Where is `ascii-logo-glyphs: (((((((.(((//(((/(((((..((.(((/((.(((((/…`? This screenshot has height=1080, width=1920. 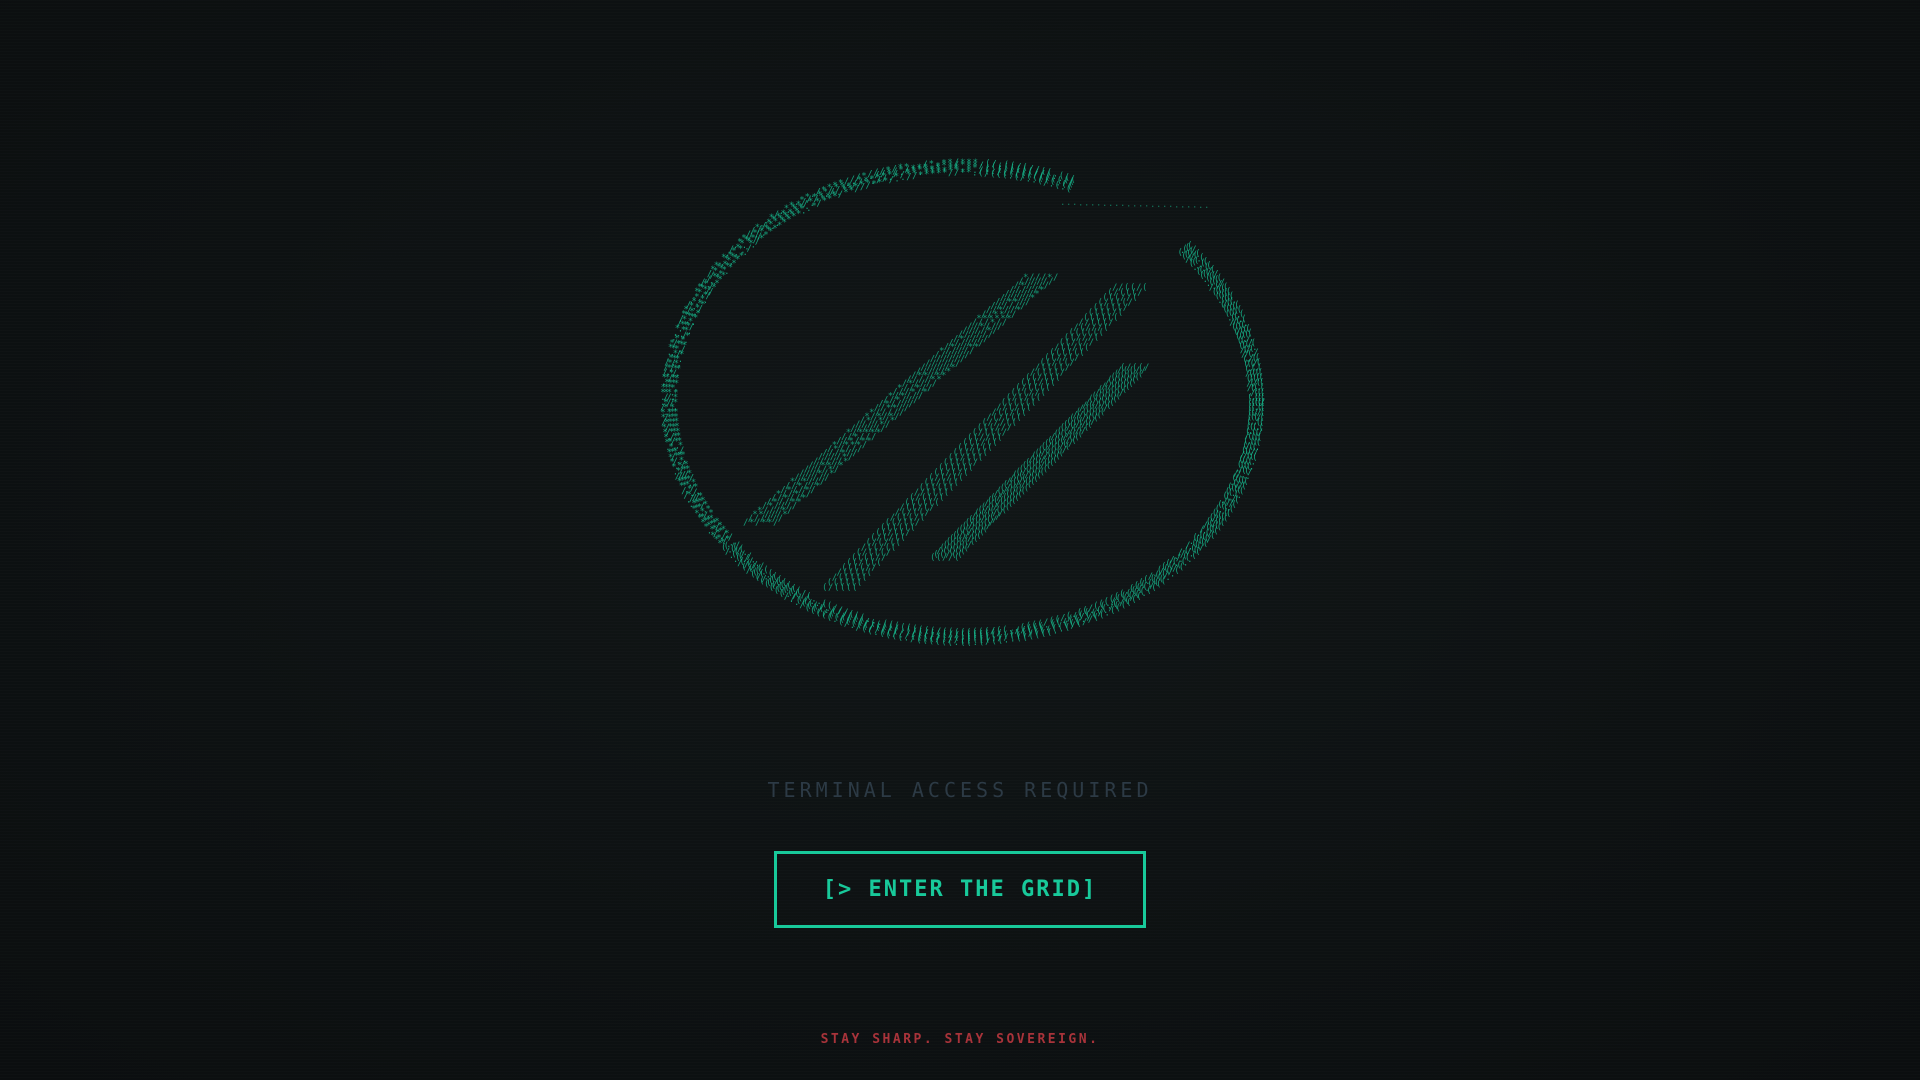 ascii-logo-glyphs: (((((((.(((//(((/(((((..((.(((/((.(((((/… is located at coordinates (962, 403).